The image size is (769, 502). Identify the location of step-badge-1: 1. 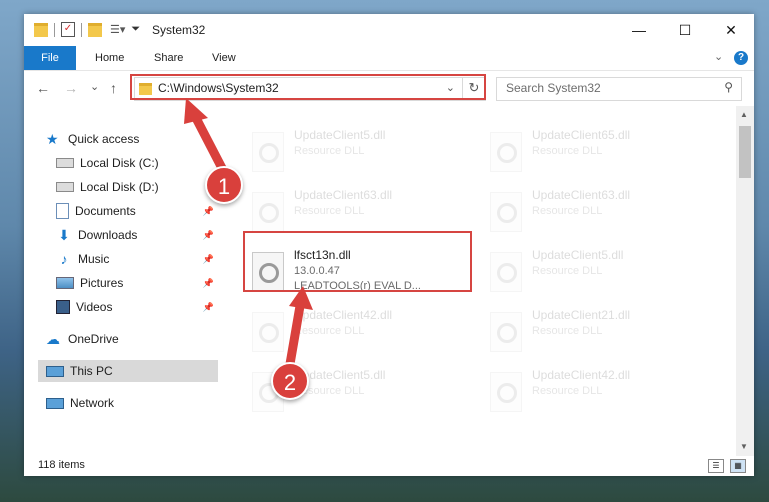
(224, 185).